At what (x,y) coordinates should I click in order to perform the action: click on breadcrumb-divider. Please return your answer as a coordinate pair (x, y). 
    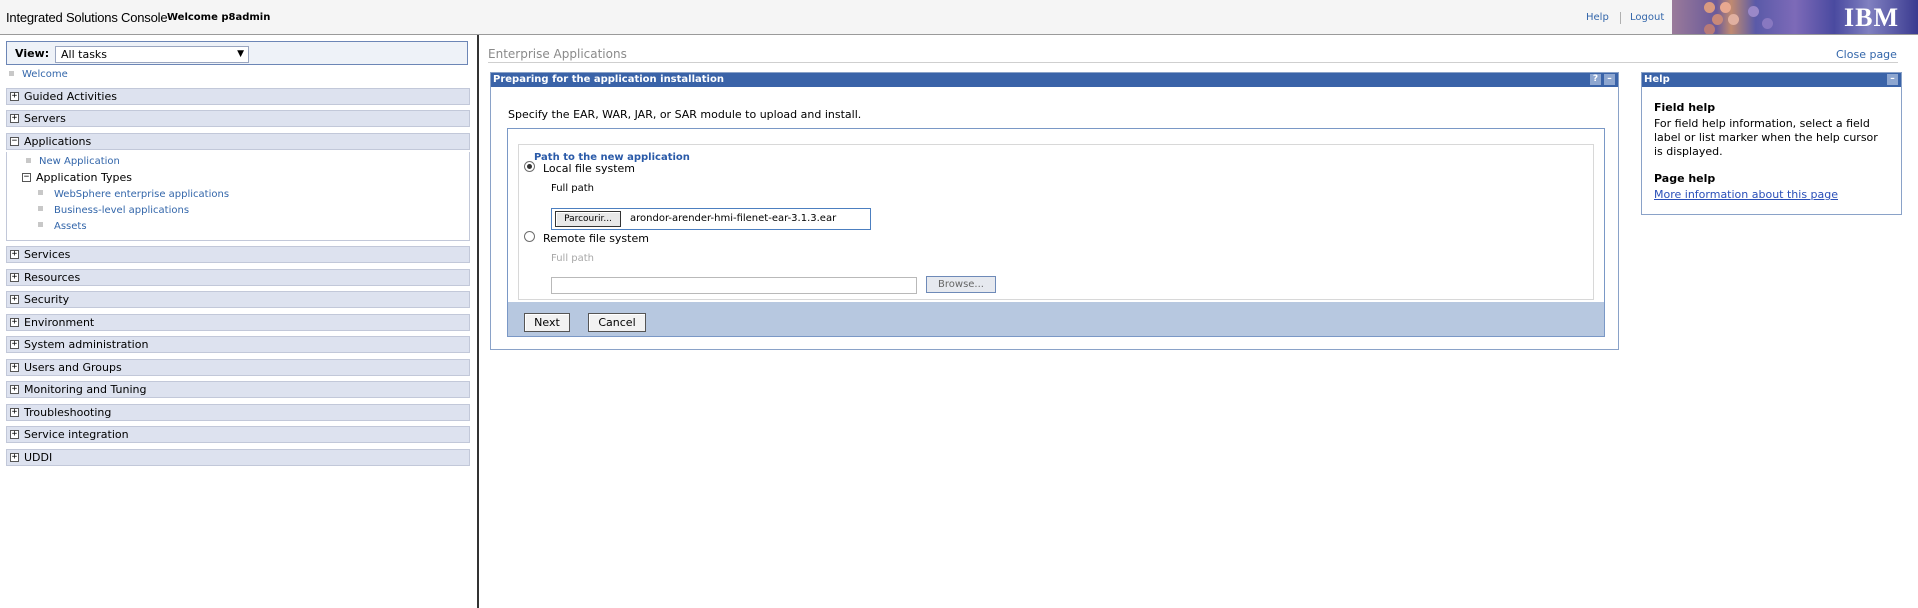
    Looking at the image, I should click on (1193, 62).